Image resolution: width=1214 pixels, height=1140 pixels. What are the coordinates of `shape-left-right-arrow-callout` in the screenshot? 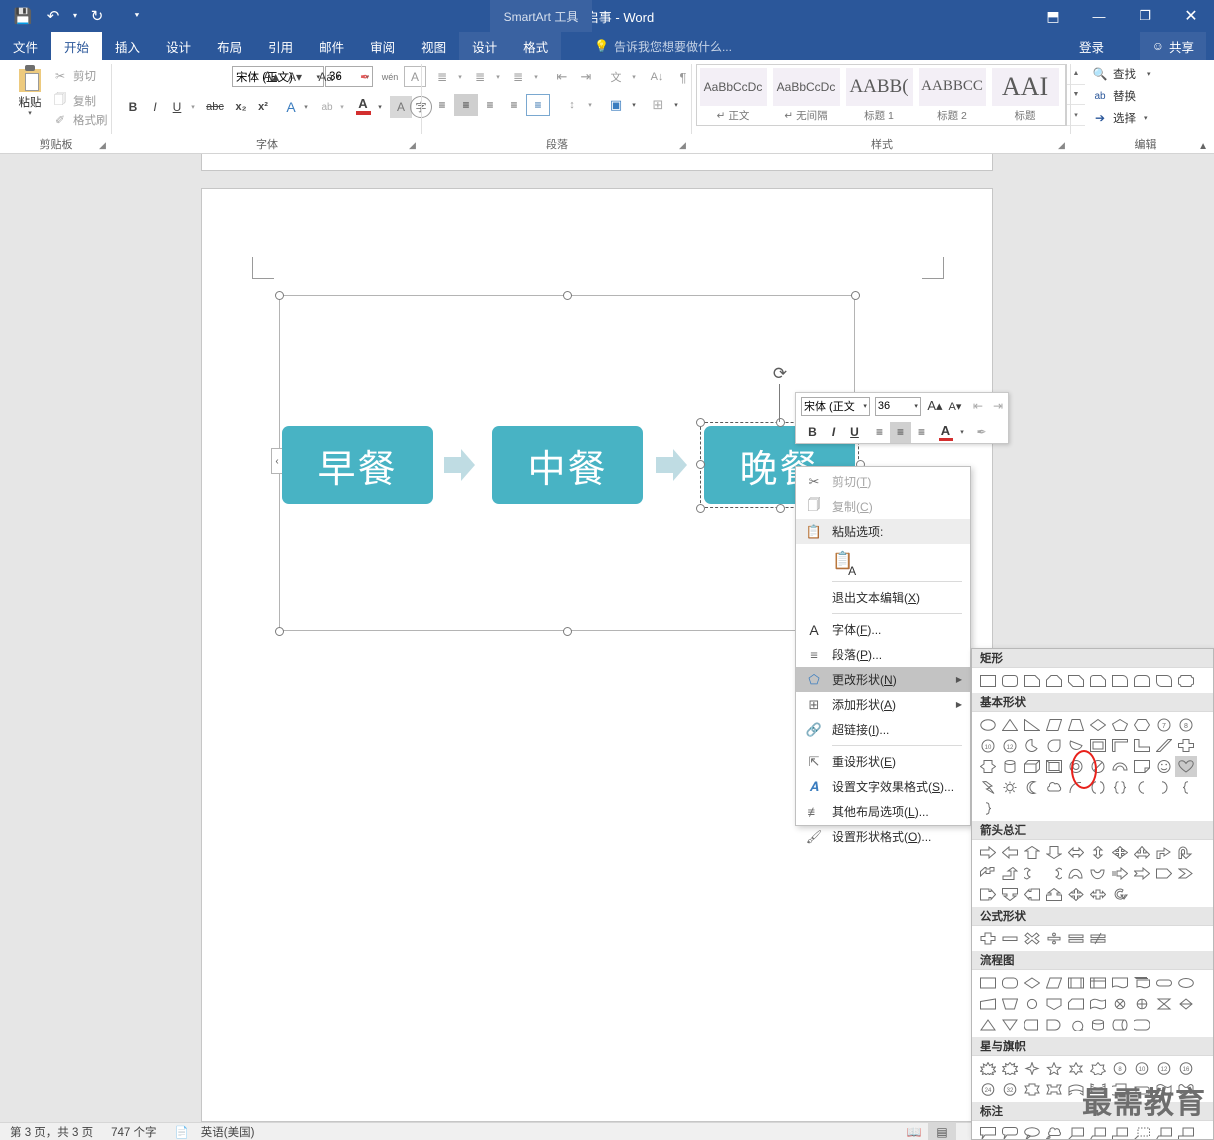 It's located at (1098, 894).